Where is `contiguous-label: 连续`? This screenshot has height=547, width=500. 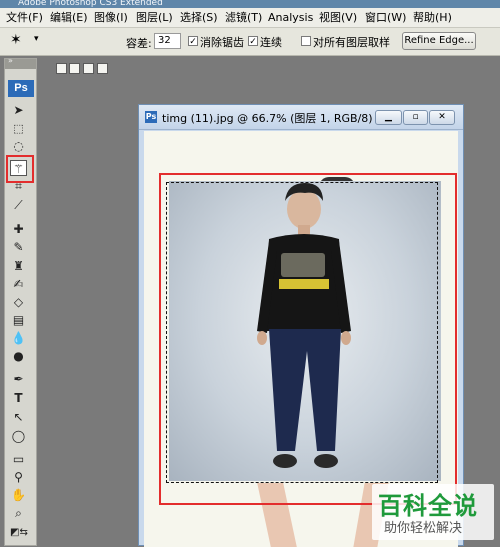 contiguous-label: 连续 is located at coordinates (271, 42).